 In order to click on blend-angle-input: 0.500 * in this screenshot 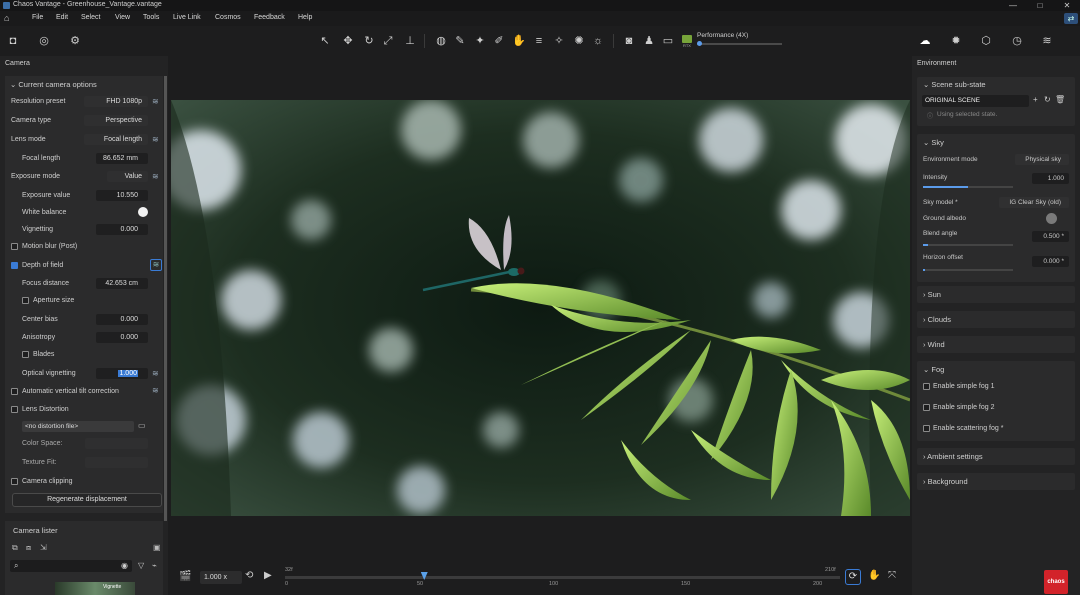, I will do `click(1050, 236)`.